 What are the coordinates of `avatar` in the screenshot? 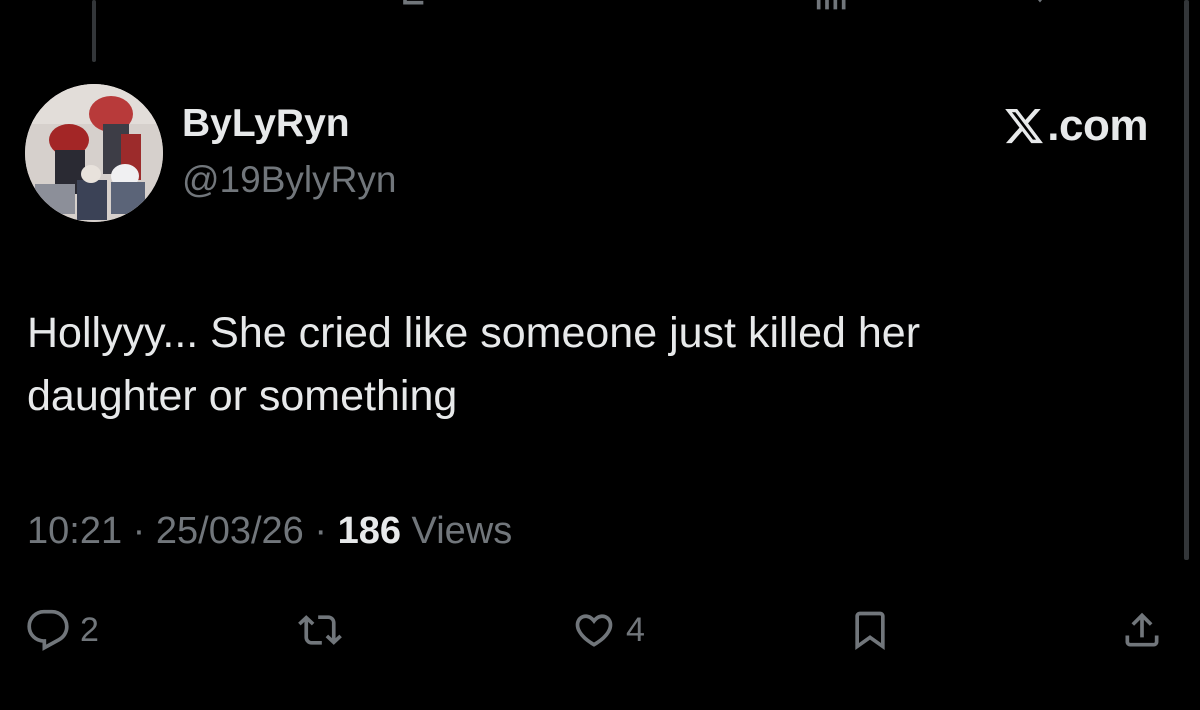 It's located at (94, 153).